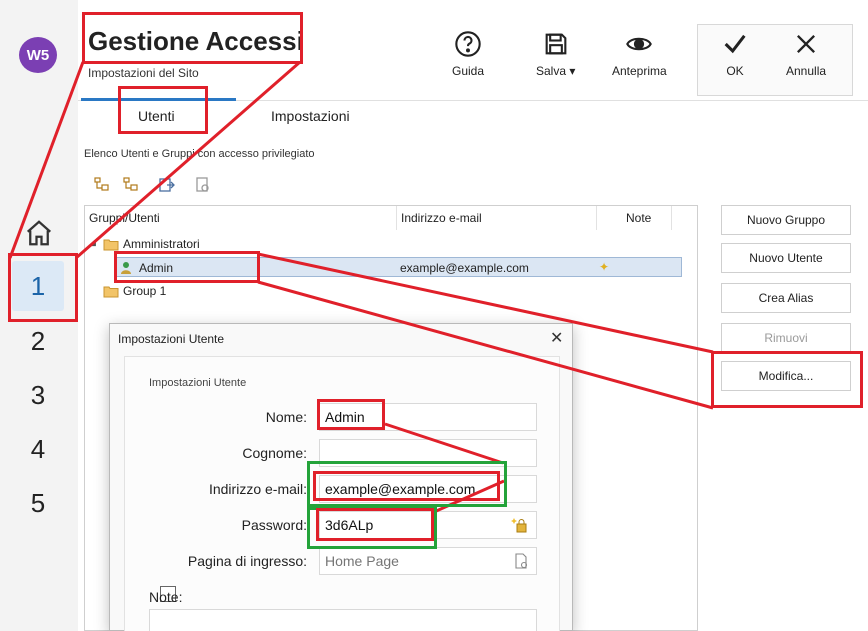 This screenshot has height=631, width=868. I want to click on annotation-email-inner-box, so click(406, 486).